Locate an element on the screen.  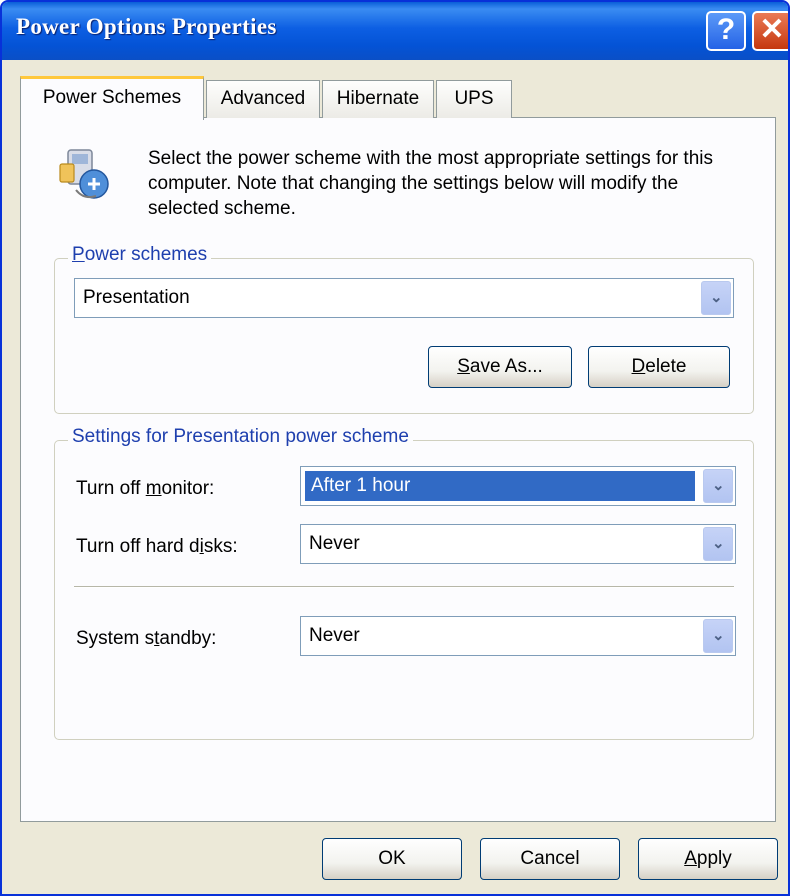
standby-select: Never ⌄ is located at coordinates (518, 636).